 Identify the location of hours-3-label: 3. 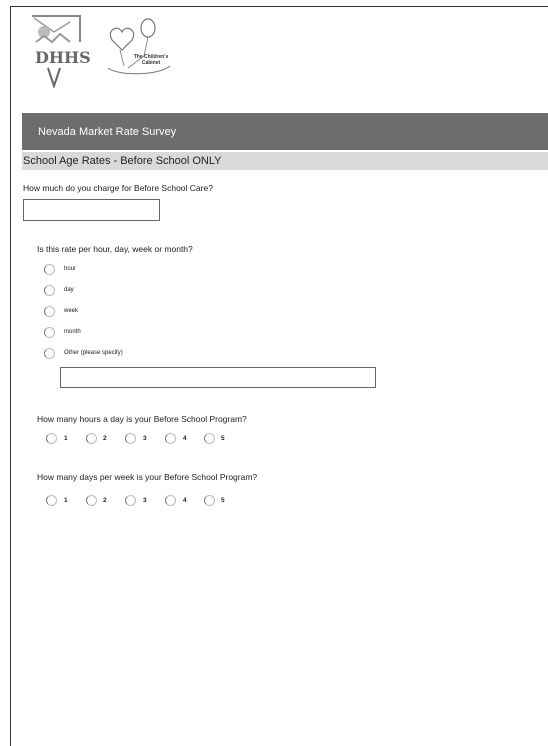
(145, 438).